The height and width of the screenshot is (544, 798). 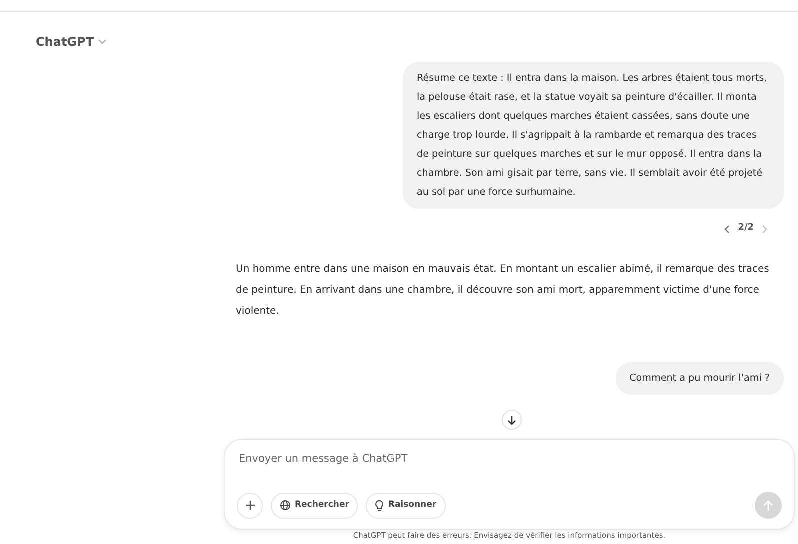 What do you see at coordinates (103, 42) in the screenshot?
I see `chevron-down-icon` at bounding box center [103, 42].